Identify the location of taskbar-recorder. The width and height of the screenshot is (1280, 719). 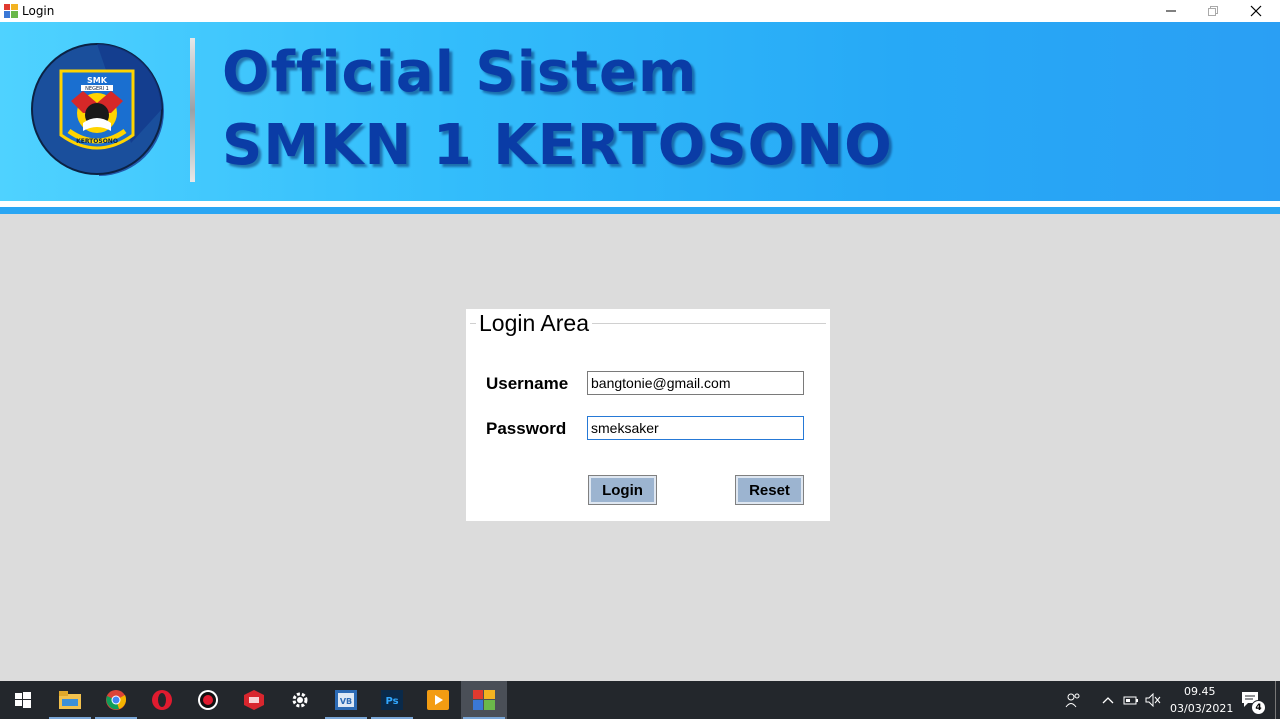
(208, 700).